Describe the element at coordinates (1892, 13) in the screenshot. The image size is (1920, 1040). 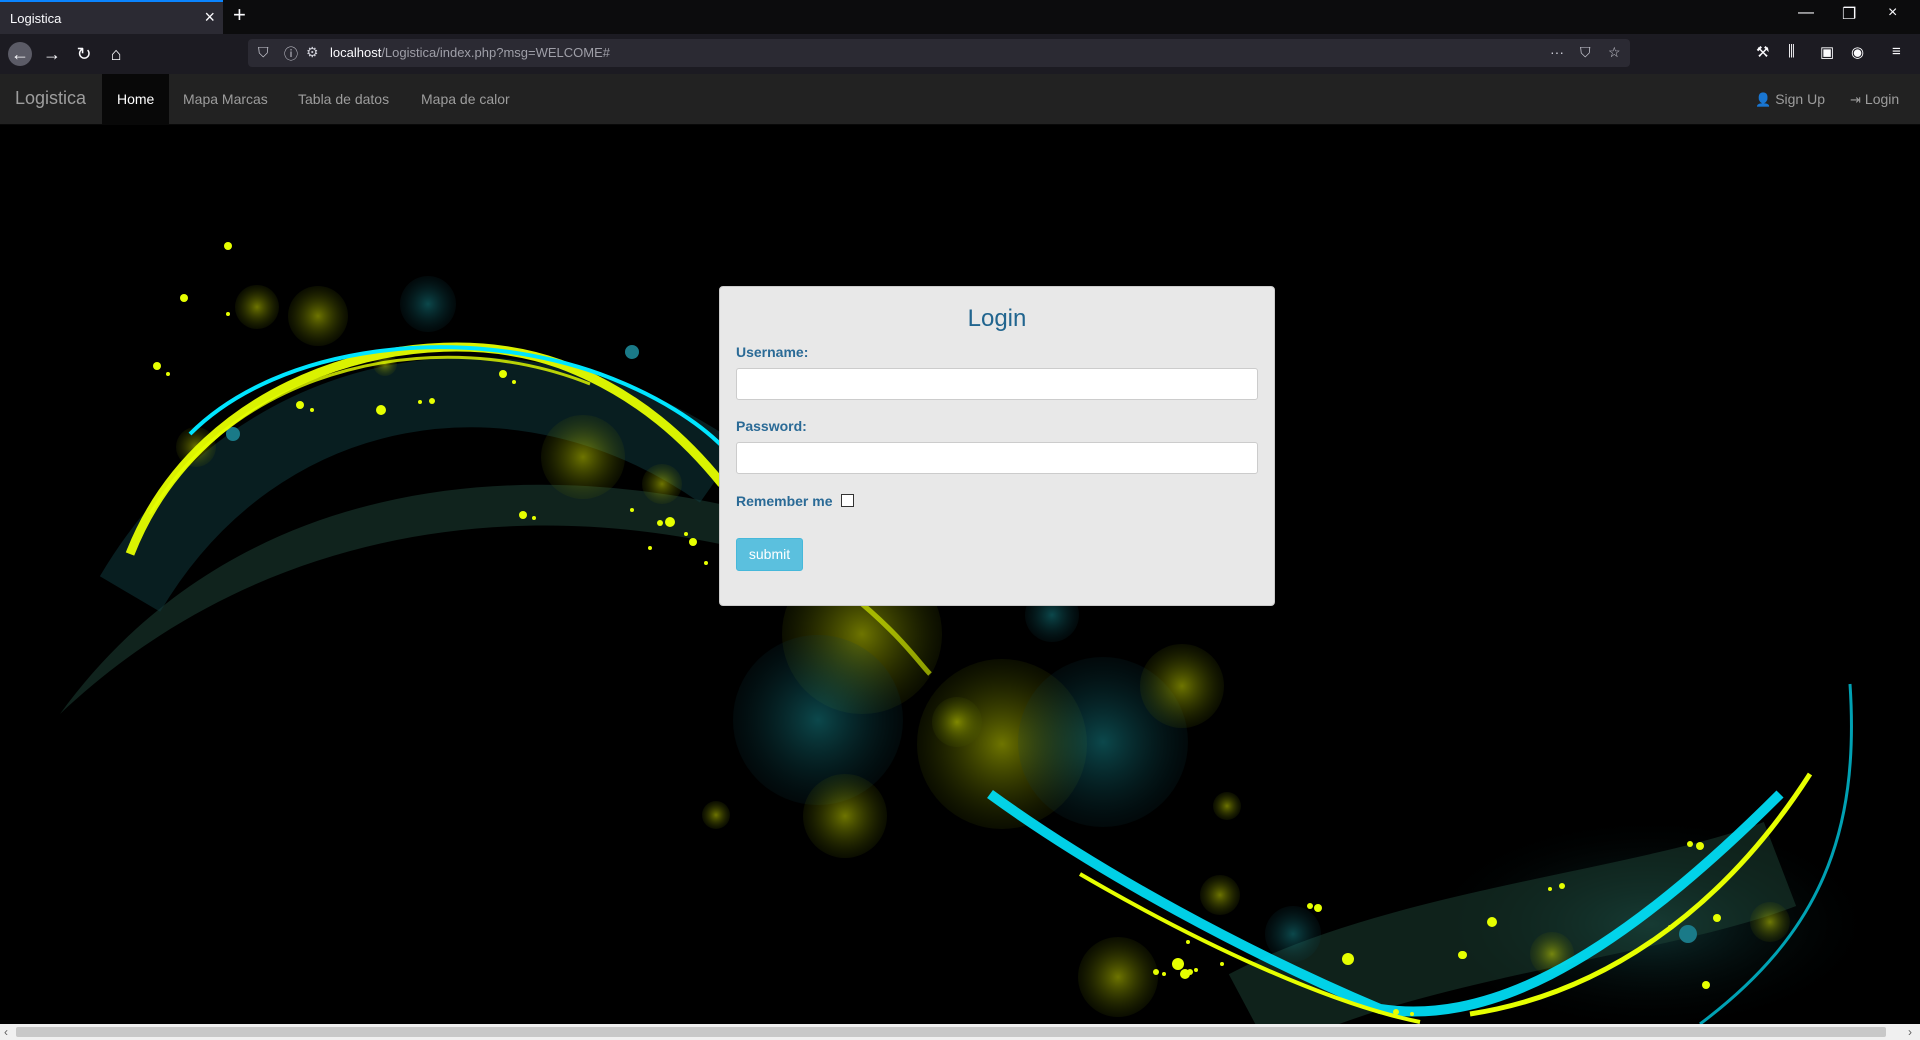
I see `window-close-icon: ×` at that location.